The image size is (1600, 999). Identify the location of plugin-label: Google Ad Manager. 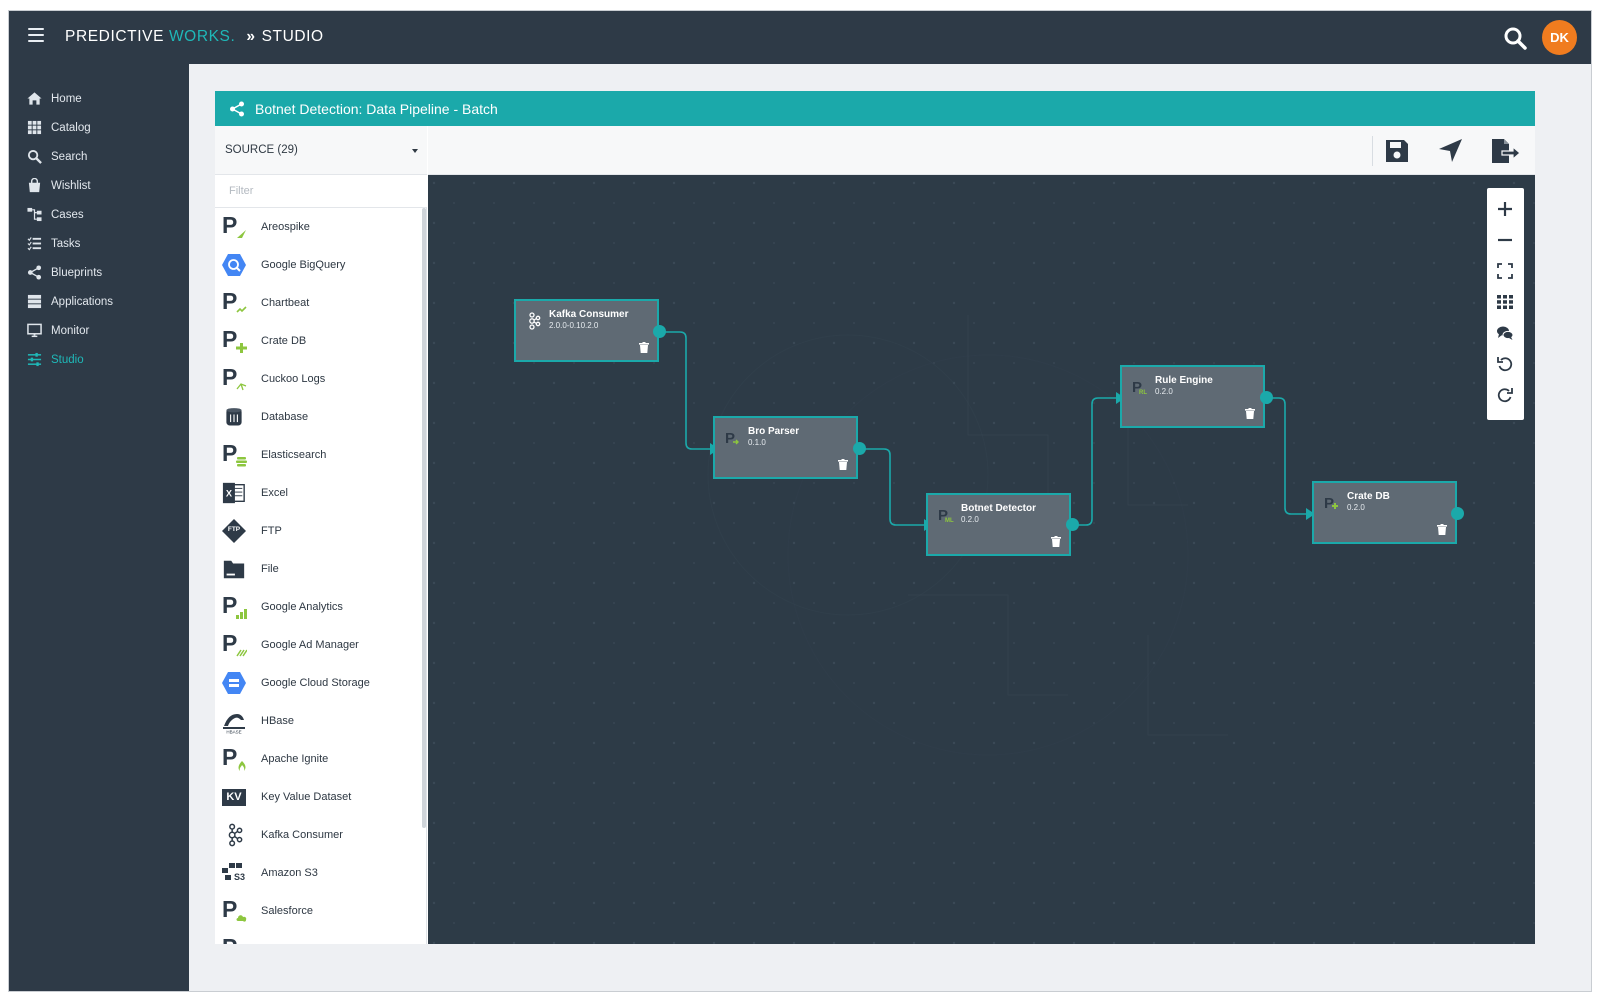
(310, 645).